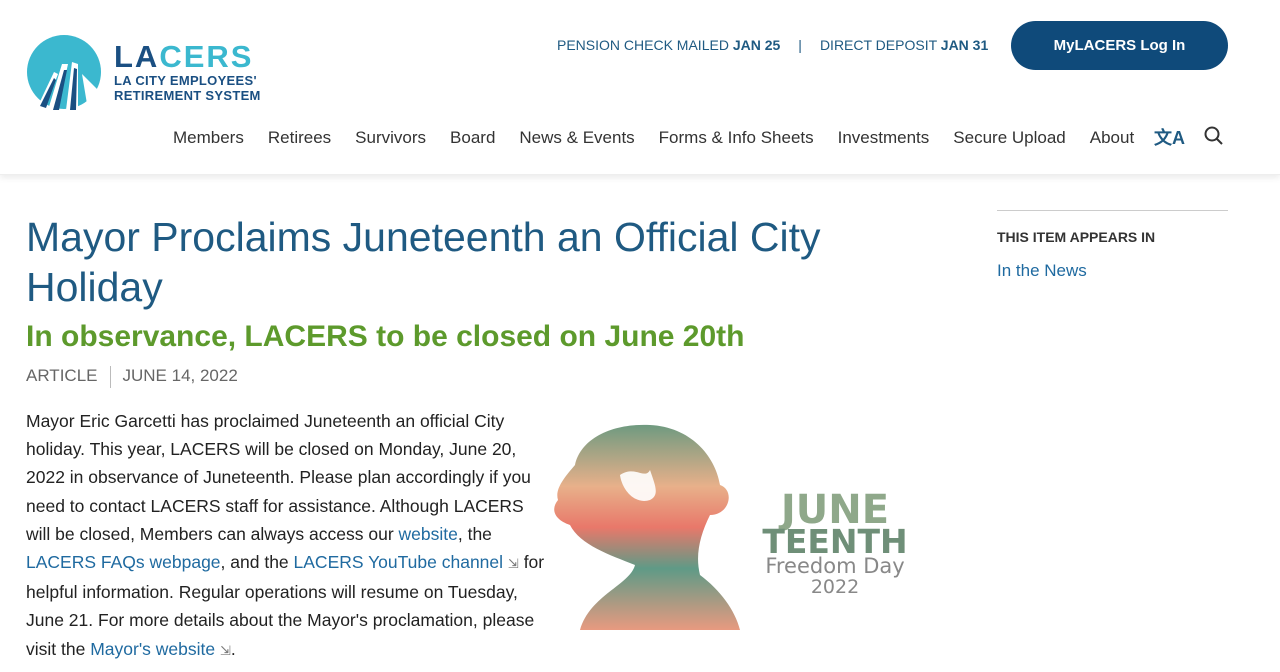  What do you see at coordinates (299, 138) in the screenshot?
I see `nav-retirees: Retirees` at bounding box center [299, 138].